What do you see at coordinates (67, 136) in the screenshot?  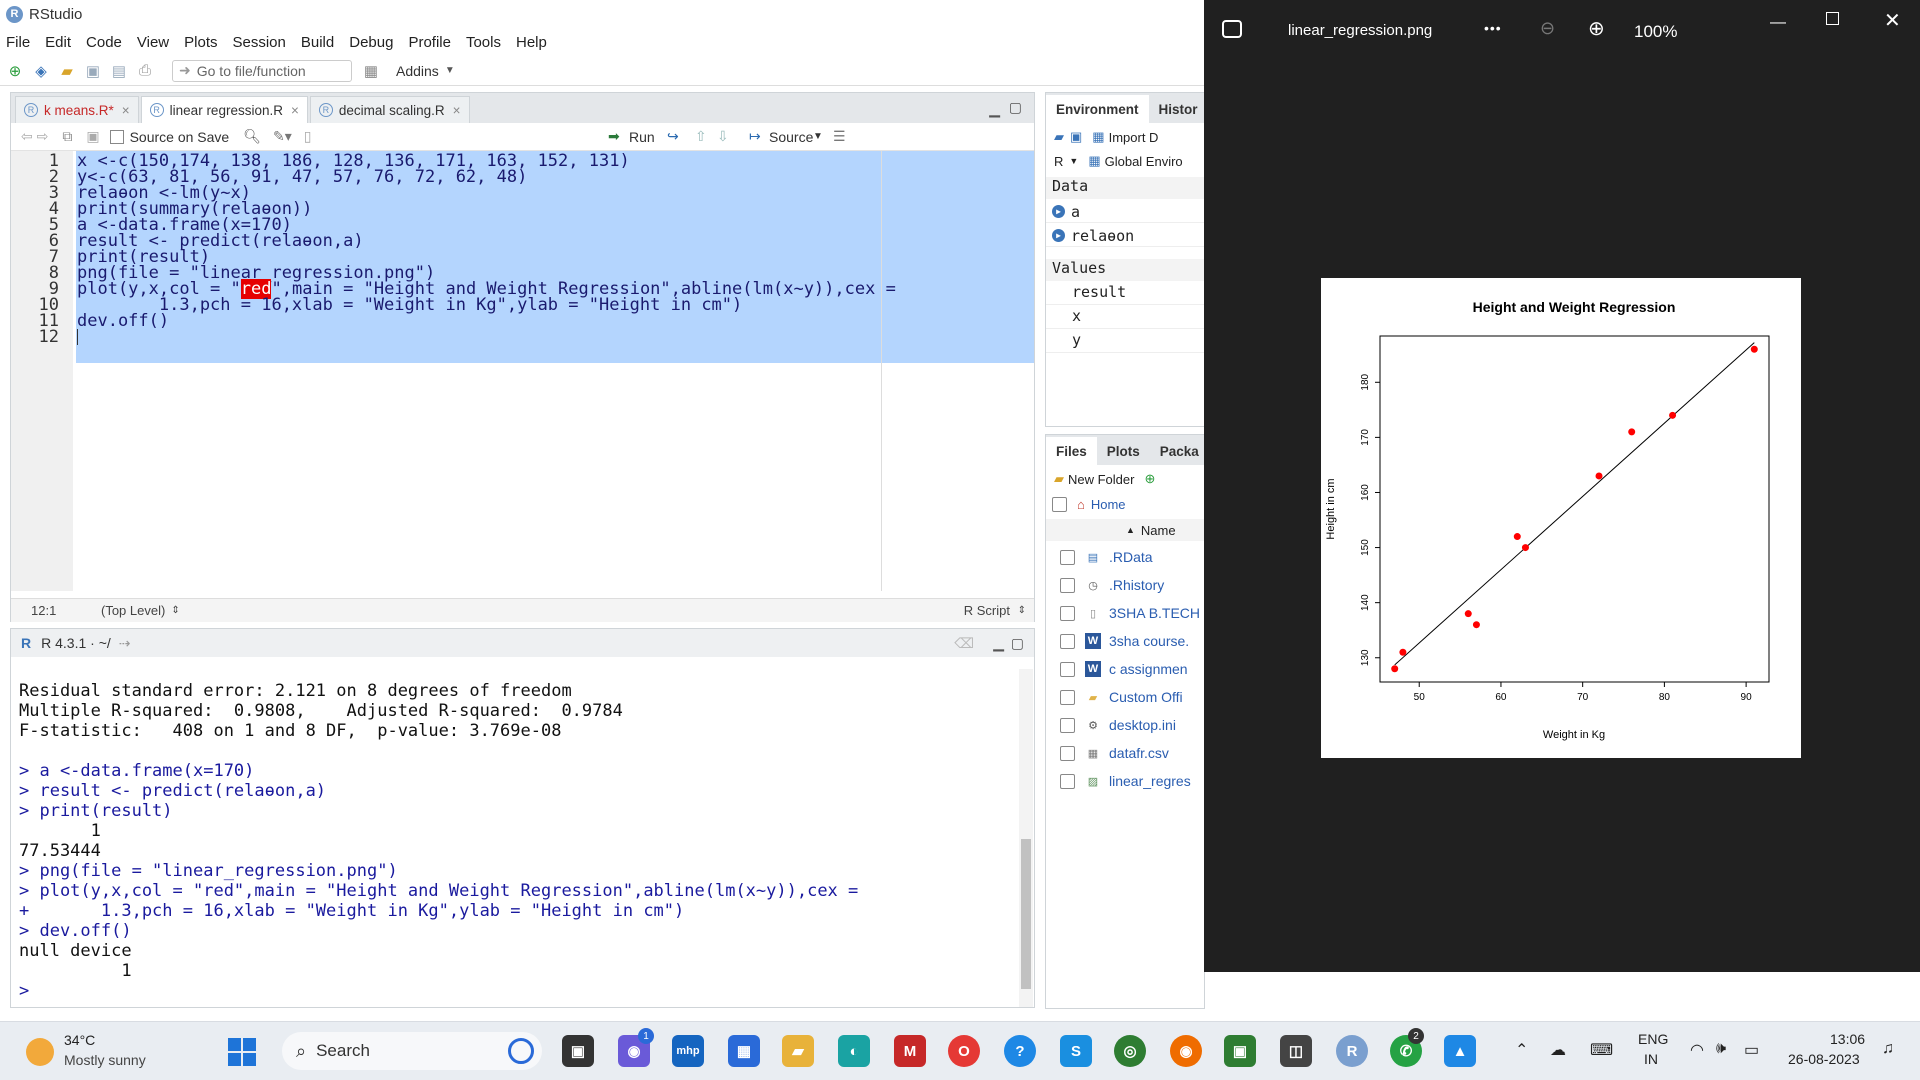 I see `show-in-window-icon: ⧉` at bounding box center [67, 136].